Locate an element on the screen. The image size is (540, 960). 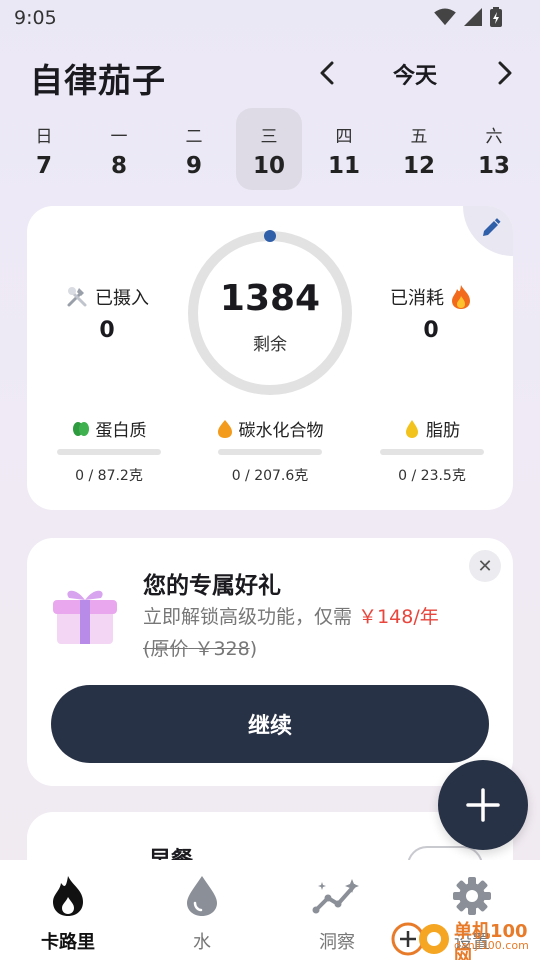
next-day-button is located at coordinates (505, 73).